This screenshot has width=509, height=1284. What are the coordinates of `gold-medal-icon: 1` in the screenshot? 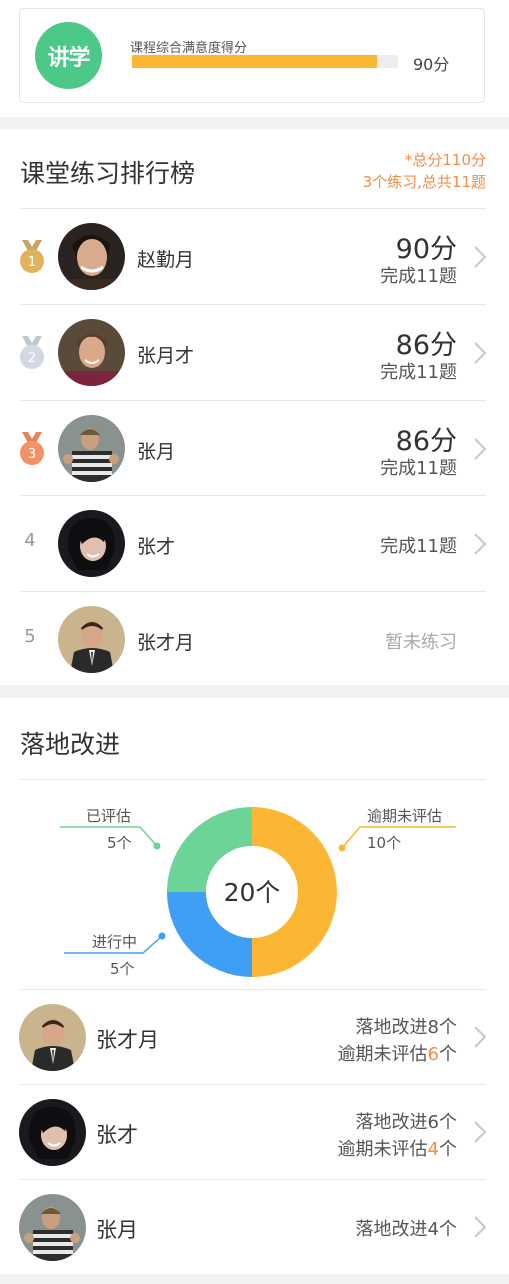 It's located at (32, 257).